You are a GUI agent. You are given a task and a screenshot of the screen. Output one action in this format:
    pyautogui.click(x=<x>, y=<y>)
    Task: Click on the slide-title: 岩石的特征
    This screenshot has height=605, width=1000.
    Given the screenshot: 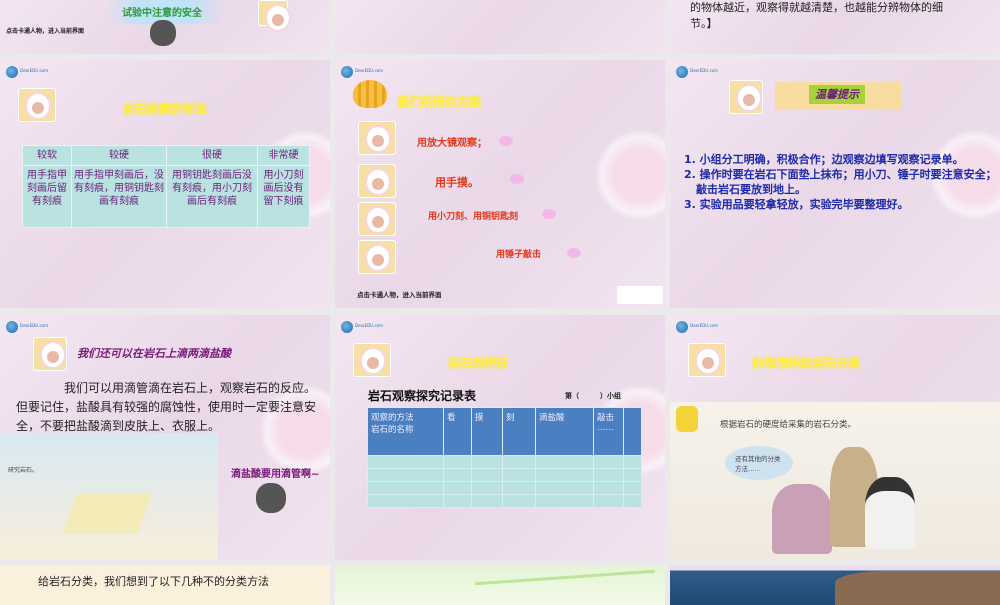 What is the action you would take?
    pyautogui.click(x=478, y=363)
    